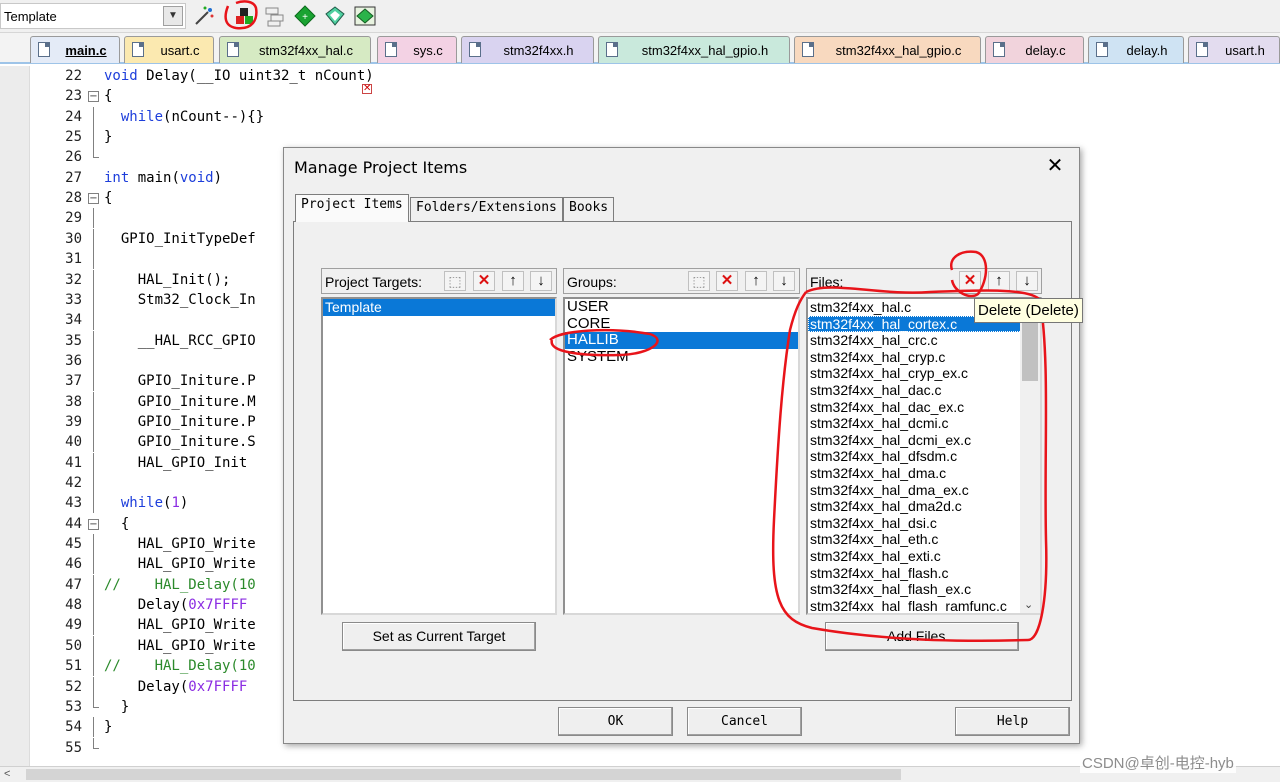 The image size is (1280, 782). Describe the element at coordinates (727, 281) in the screenshot. I see `delete-group-icon: ✕` at that location.